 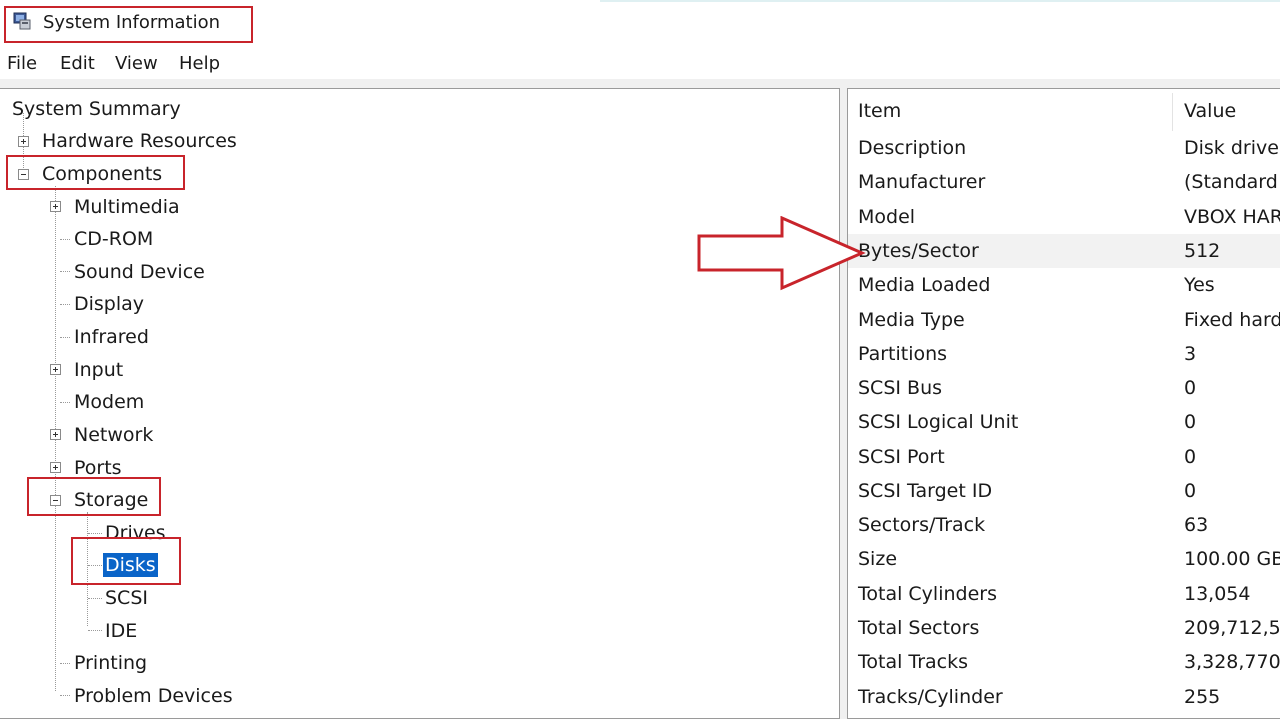 I want to click on tree-item-cd-rom: CD-ROM, so click(x=113, y=239).